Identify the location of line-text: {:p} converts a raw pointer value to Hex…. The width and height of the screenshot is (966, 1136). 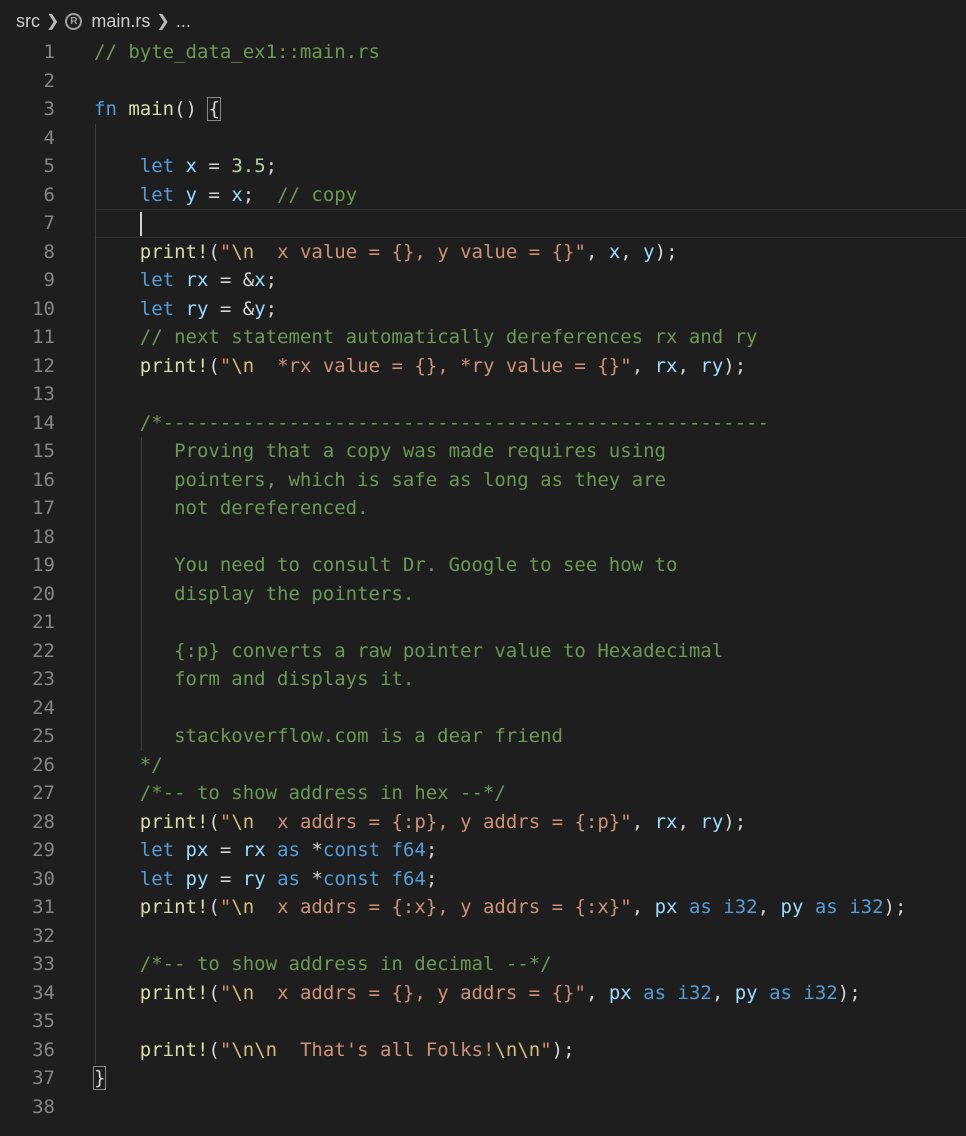
(409, 650).